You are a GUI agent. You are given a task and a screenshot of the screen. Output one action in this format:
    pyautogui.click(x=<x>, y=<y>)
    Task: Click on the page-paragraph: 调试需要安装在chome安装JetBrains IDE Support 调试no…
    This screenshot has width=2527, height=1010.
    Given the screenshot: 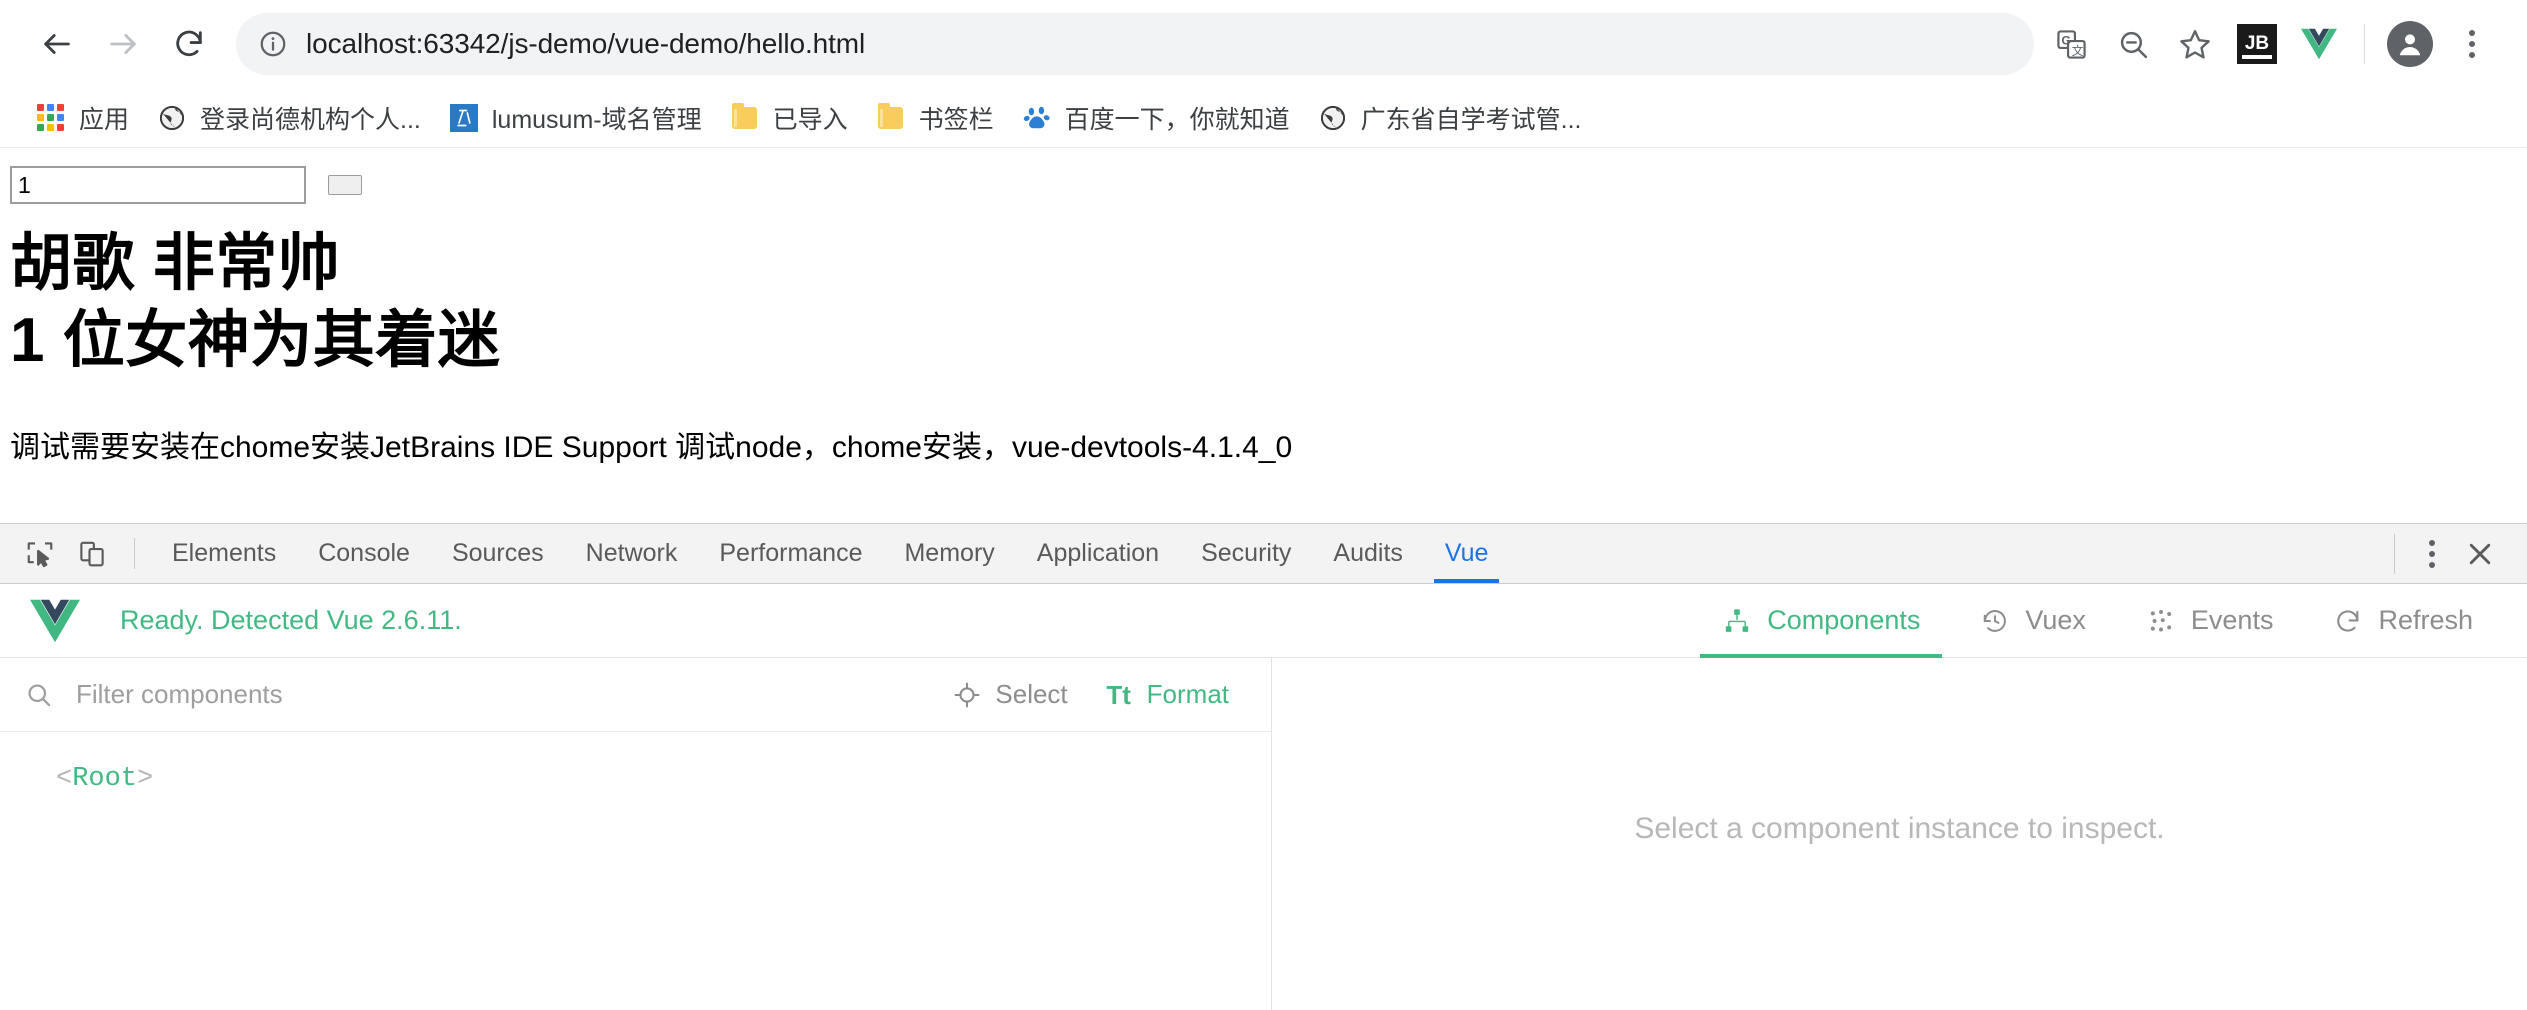 What is the action you would take?
    pyautogui.click(x=651, y=447)
    